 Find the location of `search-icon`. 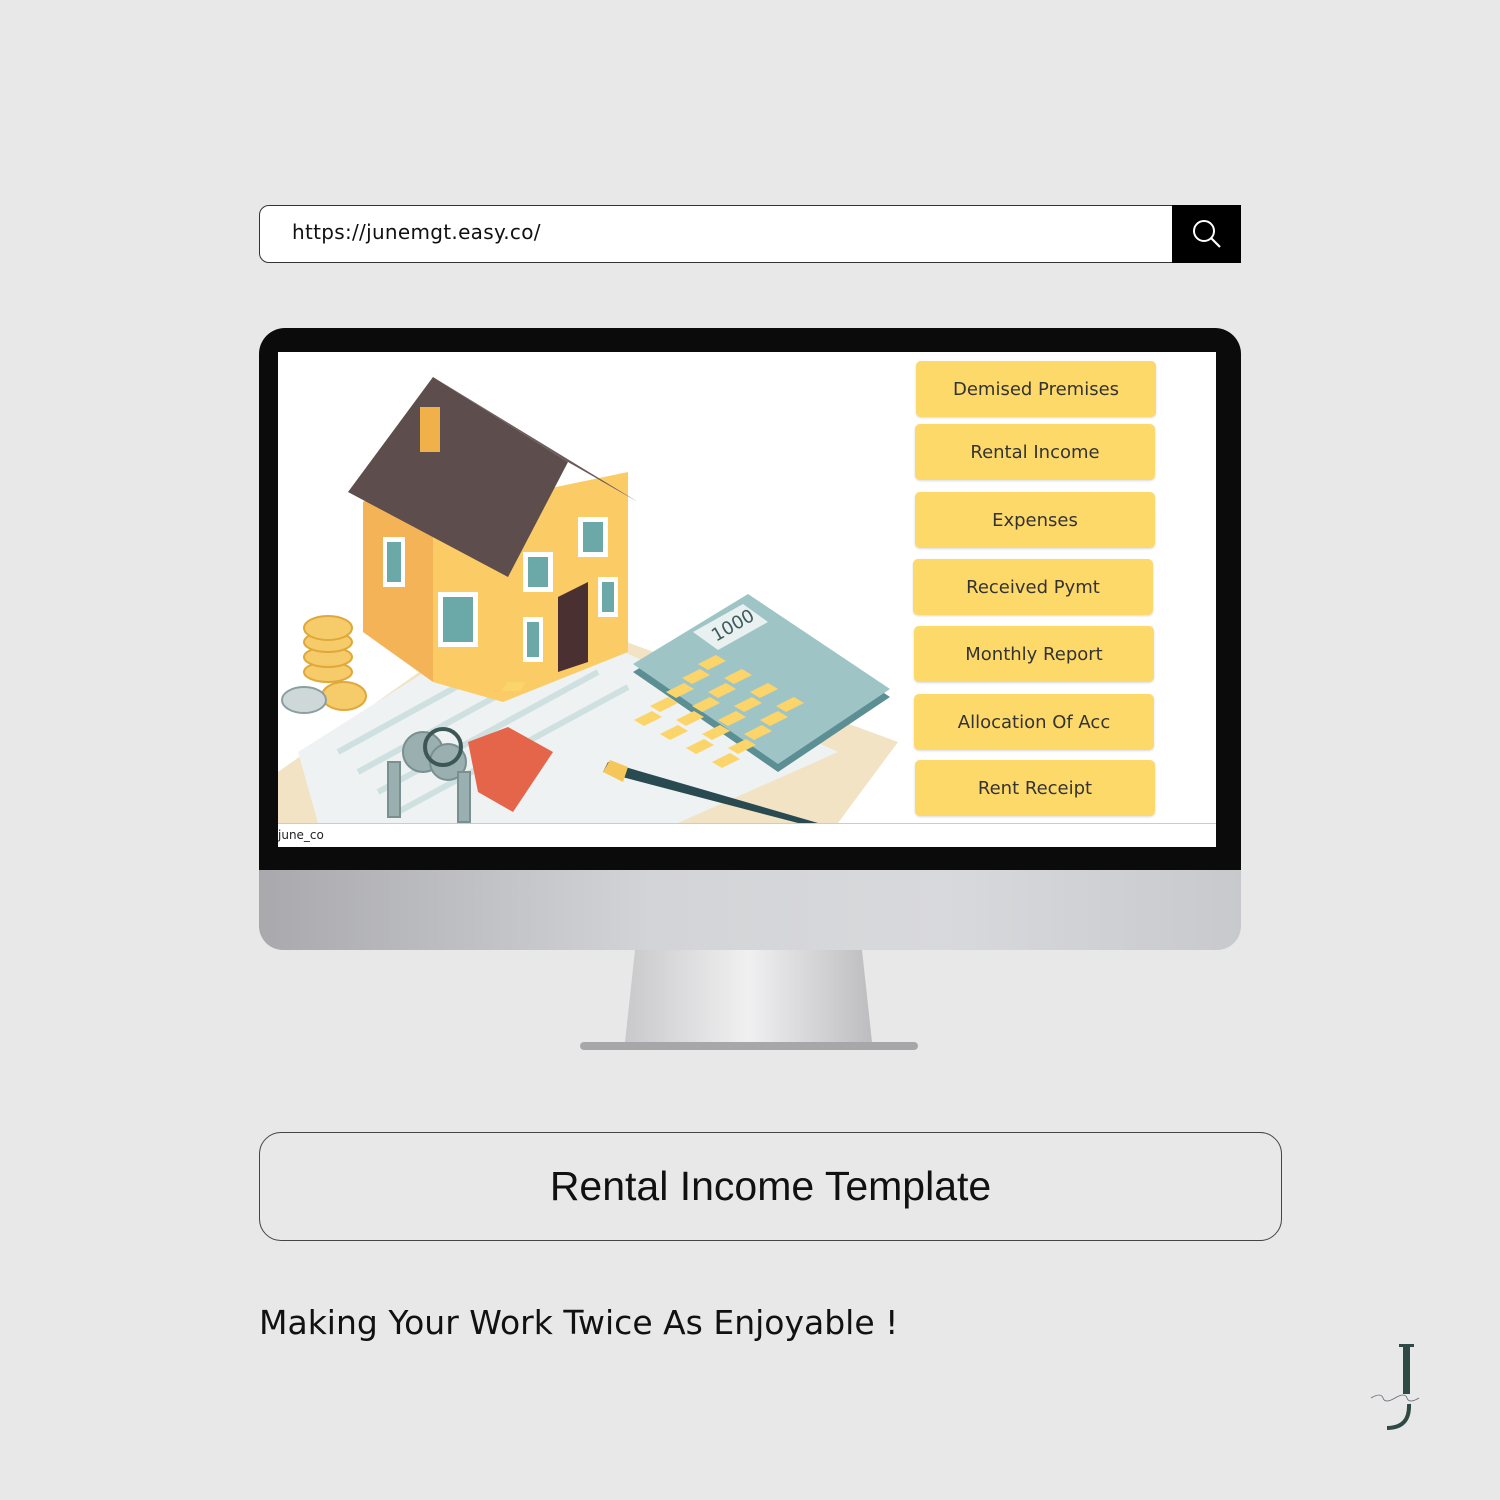

search-icon is located at coordinates (1206, 233).